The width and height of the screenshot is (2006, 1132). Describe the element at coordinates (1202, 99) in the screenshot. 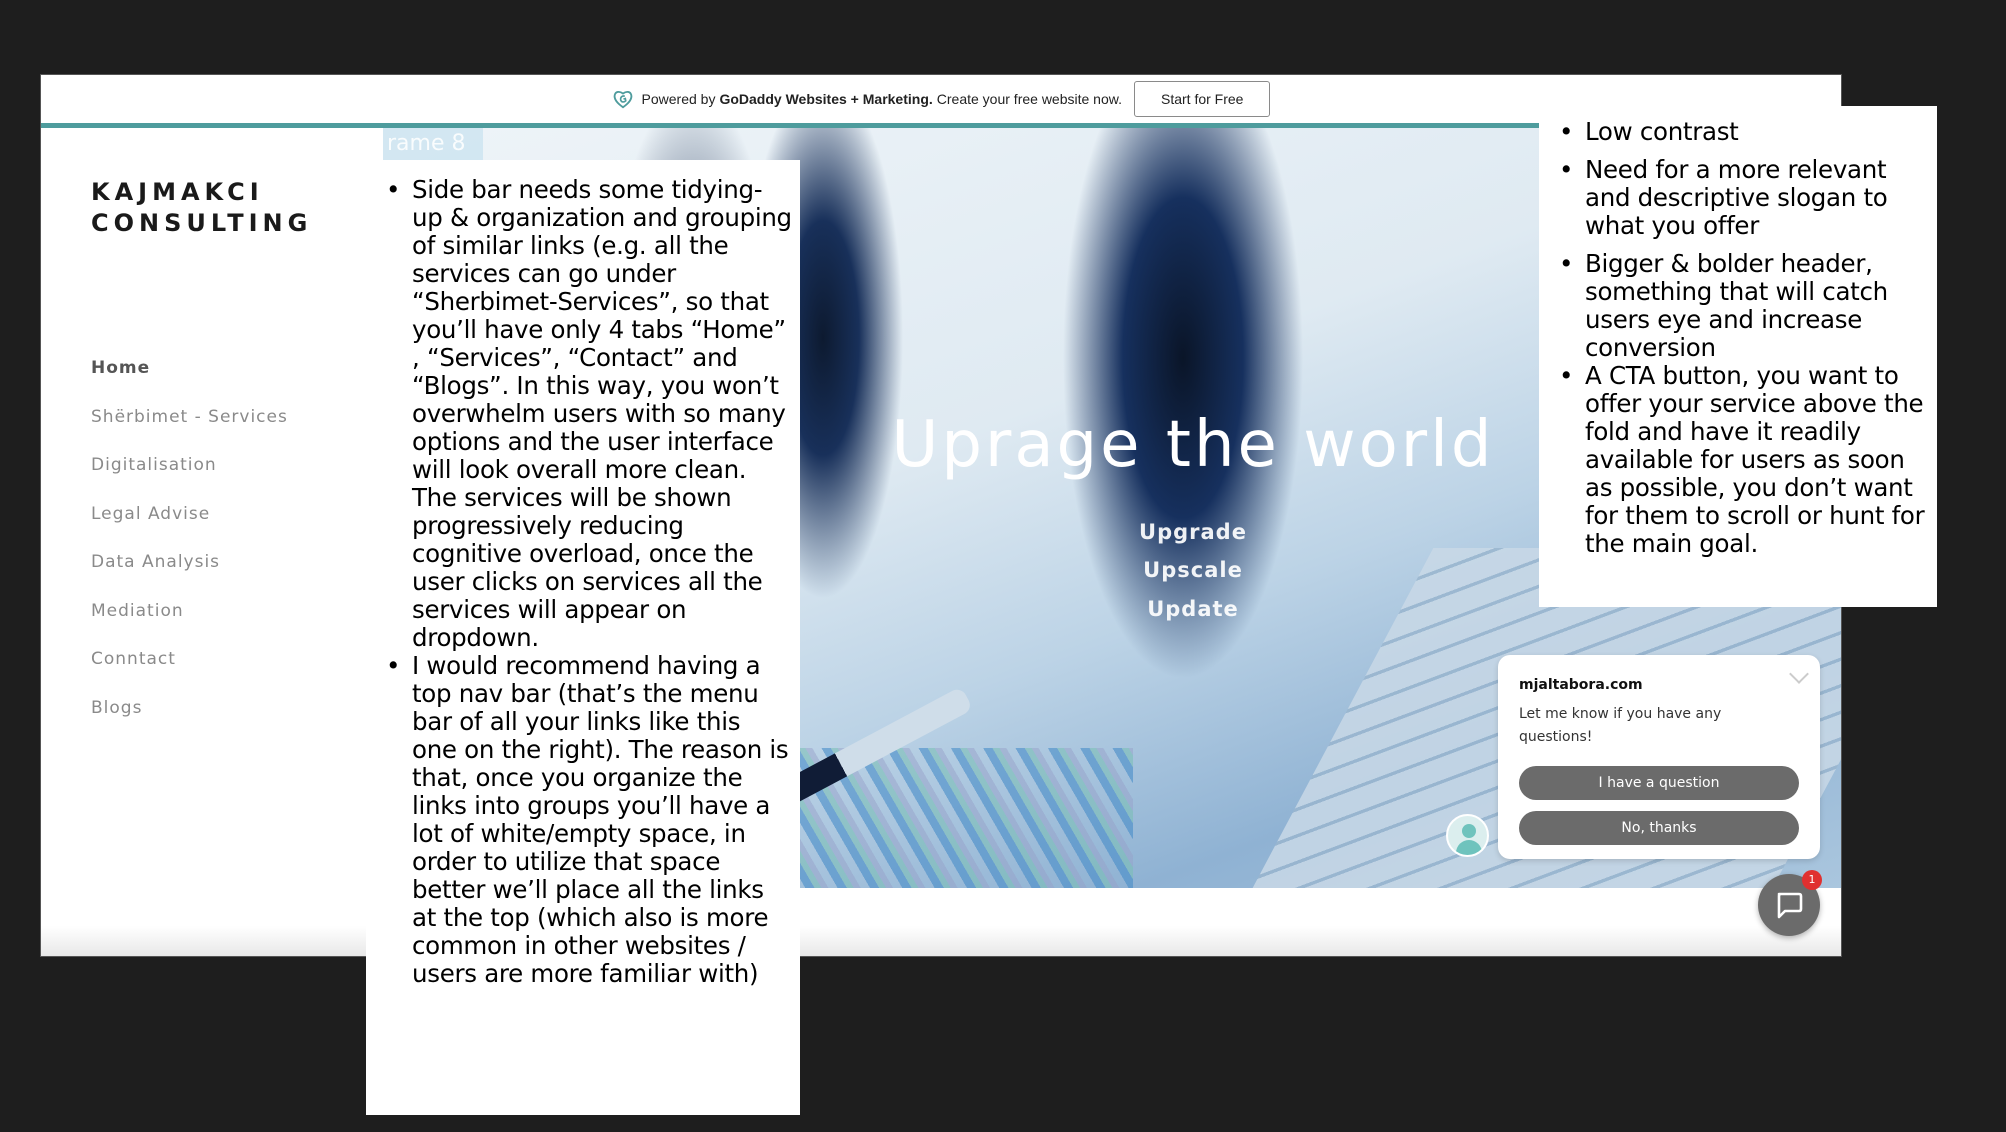

I see `start-for-free-button: Start for Free` at that location.